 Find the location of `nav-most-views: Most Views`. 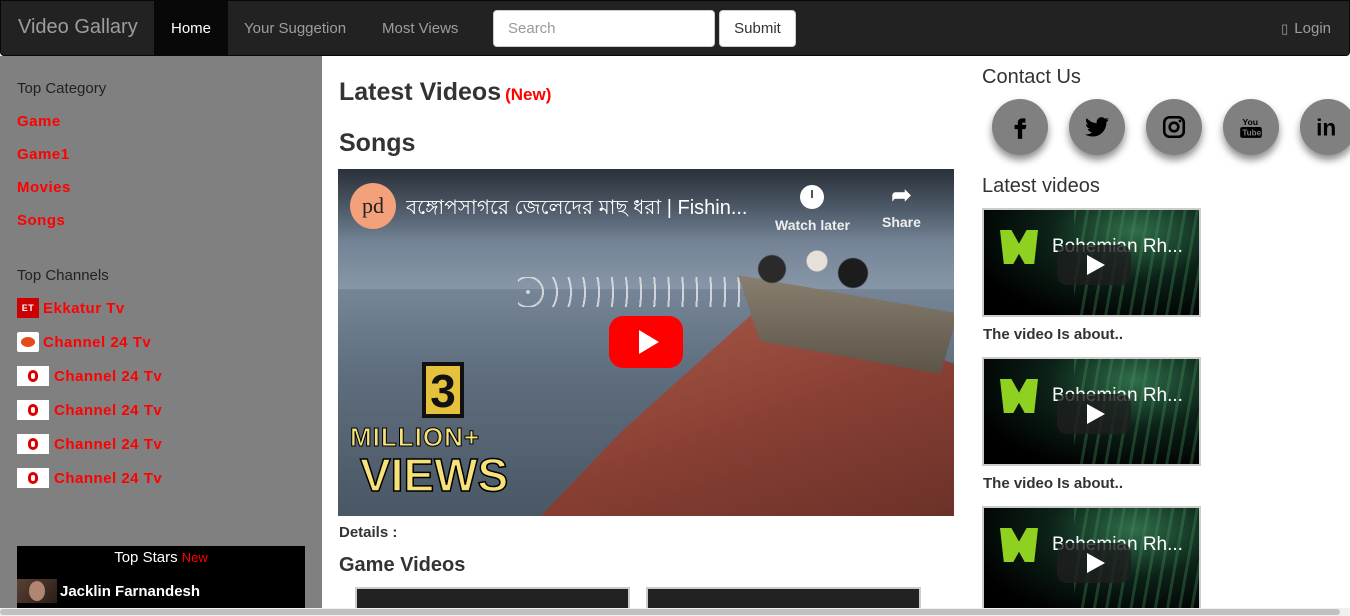

nav-most-views: Most Views is located at coordinates (420, 28).